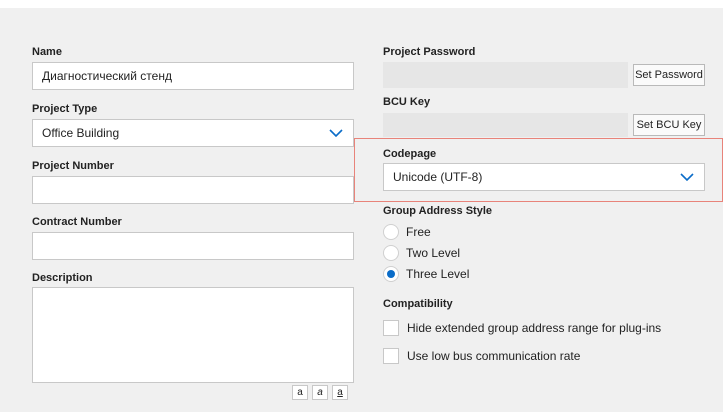 The height and width of the screenshot is (412, 723). I want to click on bcu-key-label: BCU Key, so click(407, 102).